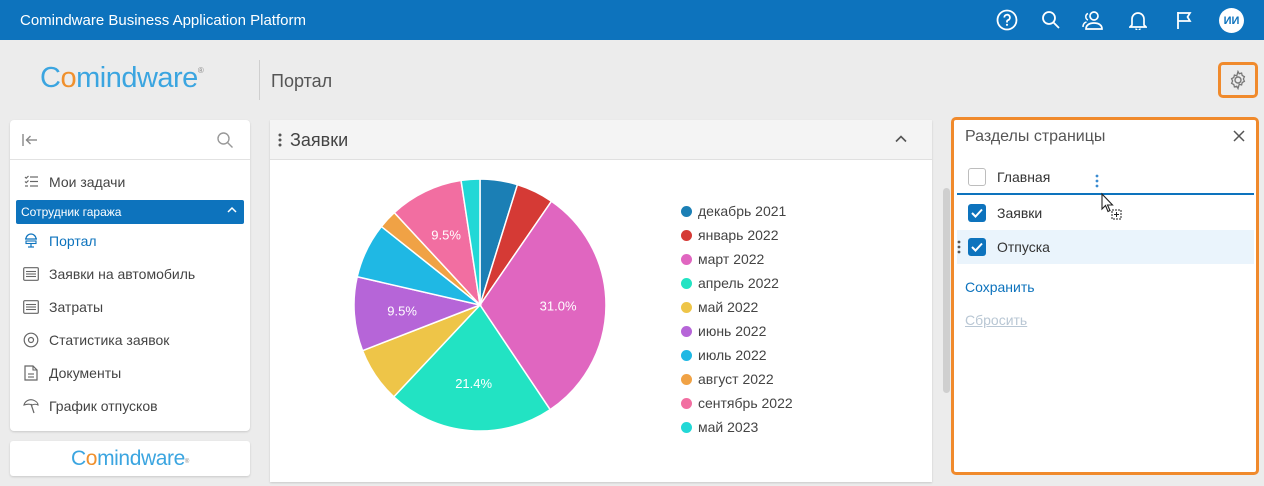 Image resolution: width=1264 pixels, height=486 pixels. I want to click on sidebar-item-label: Мои задачи, so click(87, 181).